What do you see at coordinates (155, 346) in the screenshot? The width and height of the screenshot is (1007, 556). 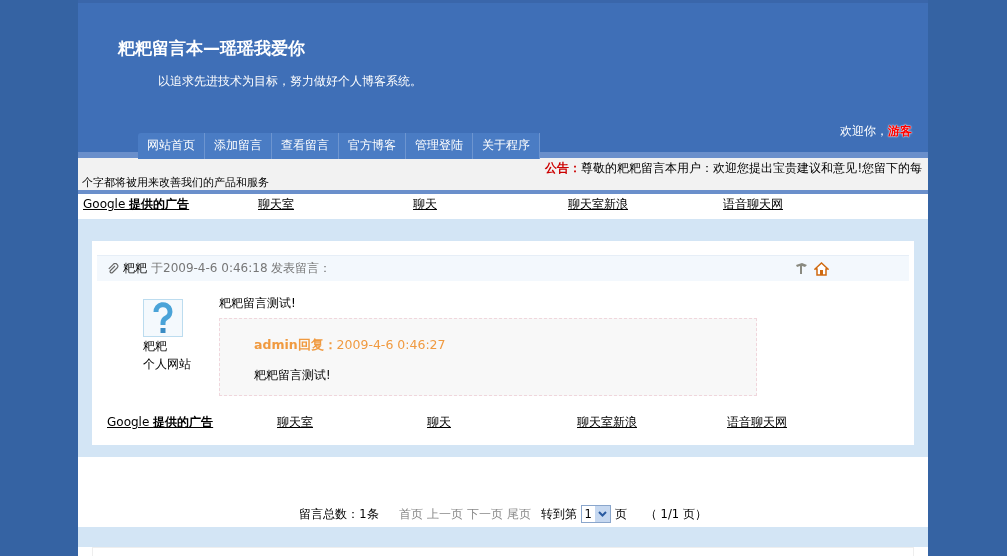 I see `poster-name: 粑粑` at bounding box center [155, 346].